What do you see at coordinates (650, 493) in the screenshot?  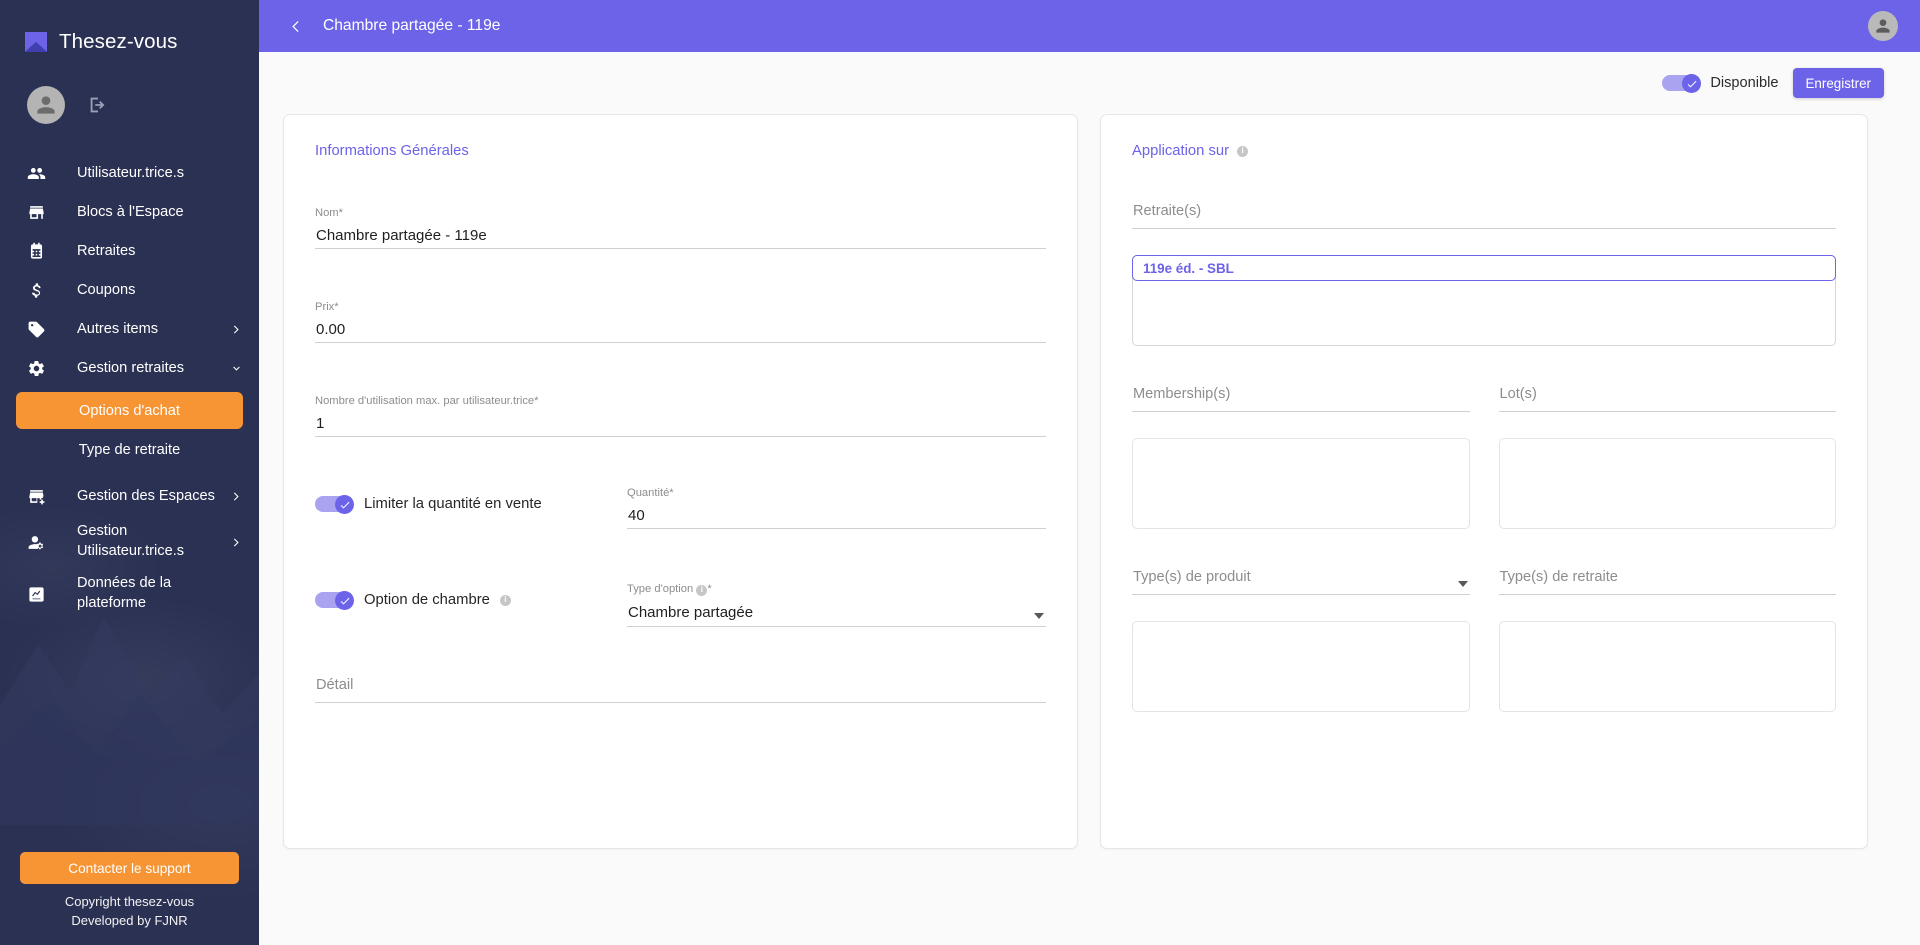 I see `field-label: Quantité*` at bounding box center [650, 493].